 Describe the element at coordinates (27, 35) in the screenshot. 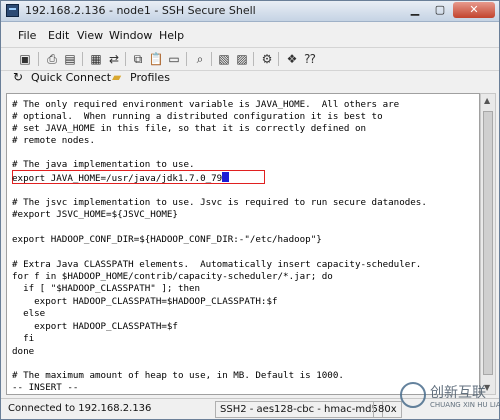

I see `menu-file: File` at that location.